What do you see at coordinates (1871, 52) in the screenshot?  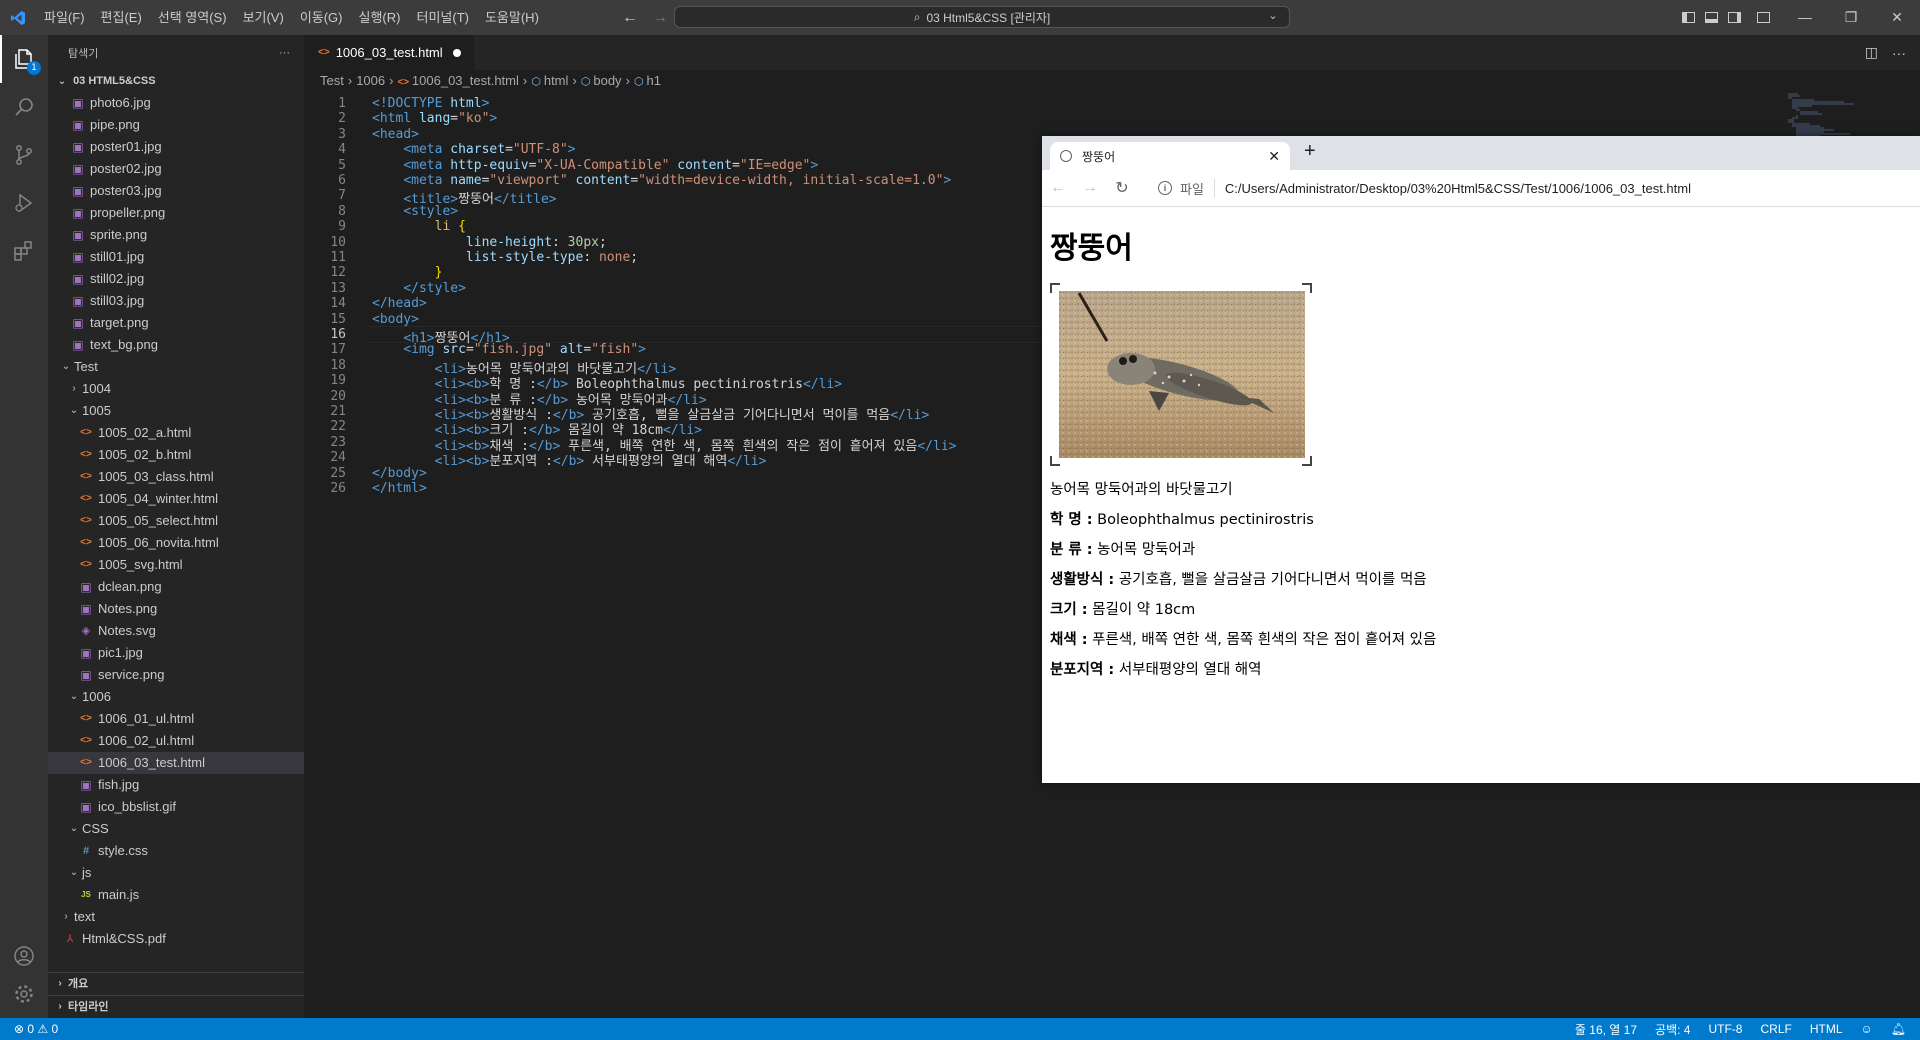 I see `split-editor-icon: ◫` at bounding box center [1871, 52].